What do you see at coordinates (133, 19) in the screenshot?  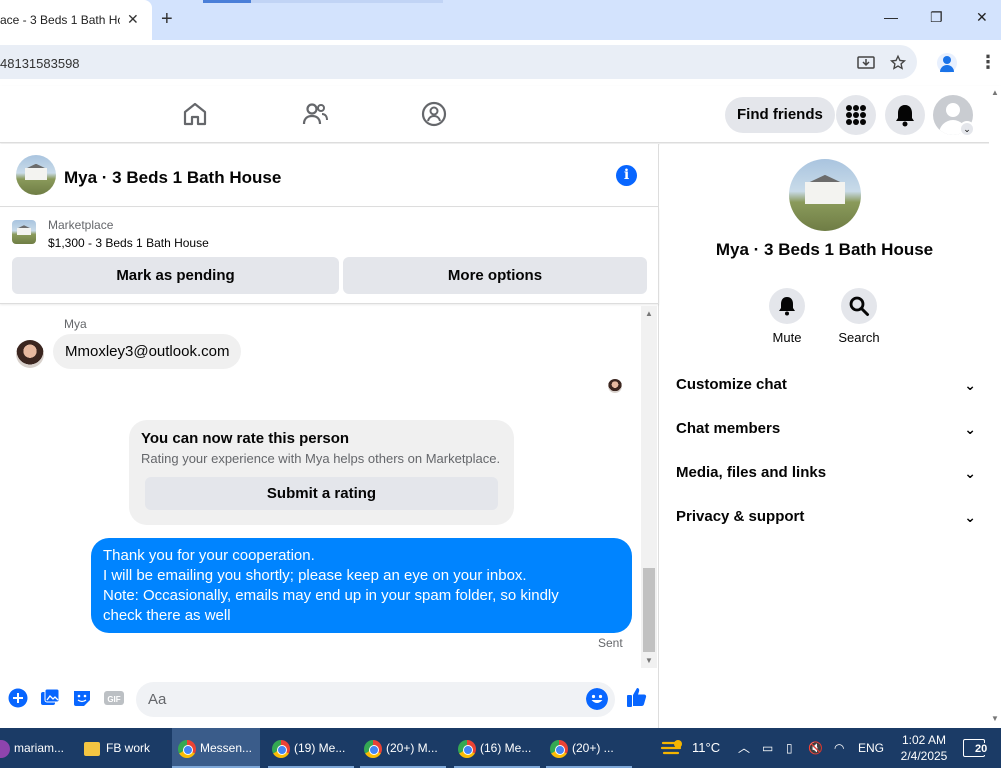 I see `tab-close-icon: ✕` at bounding box center [133, 19].